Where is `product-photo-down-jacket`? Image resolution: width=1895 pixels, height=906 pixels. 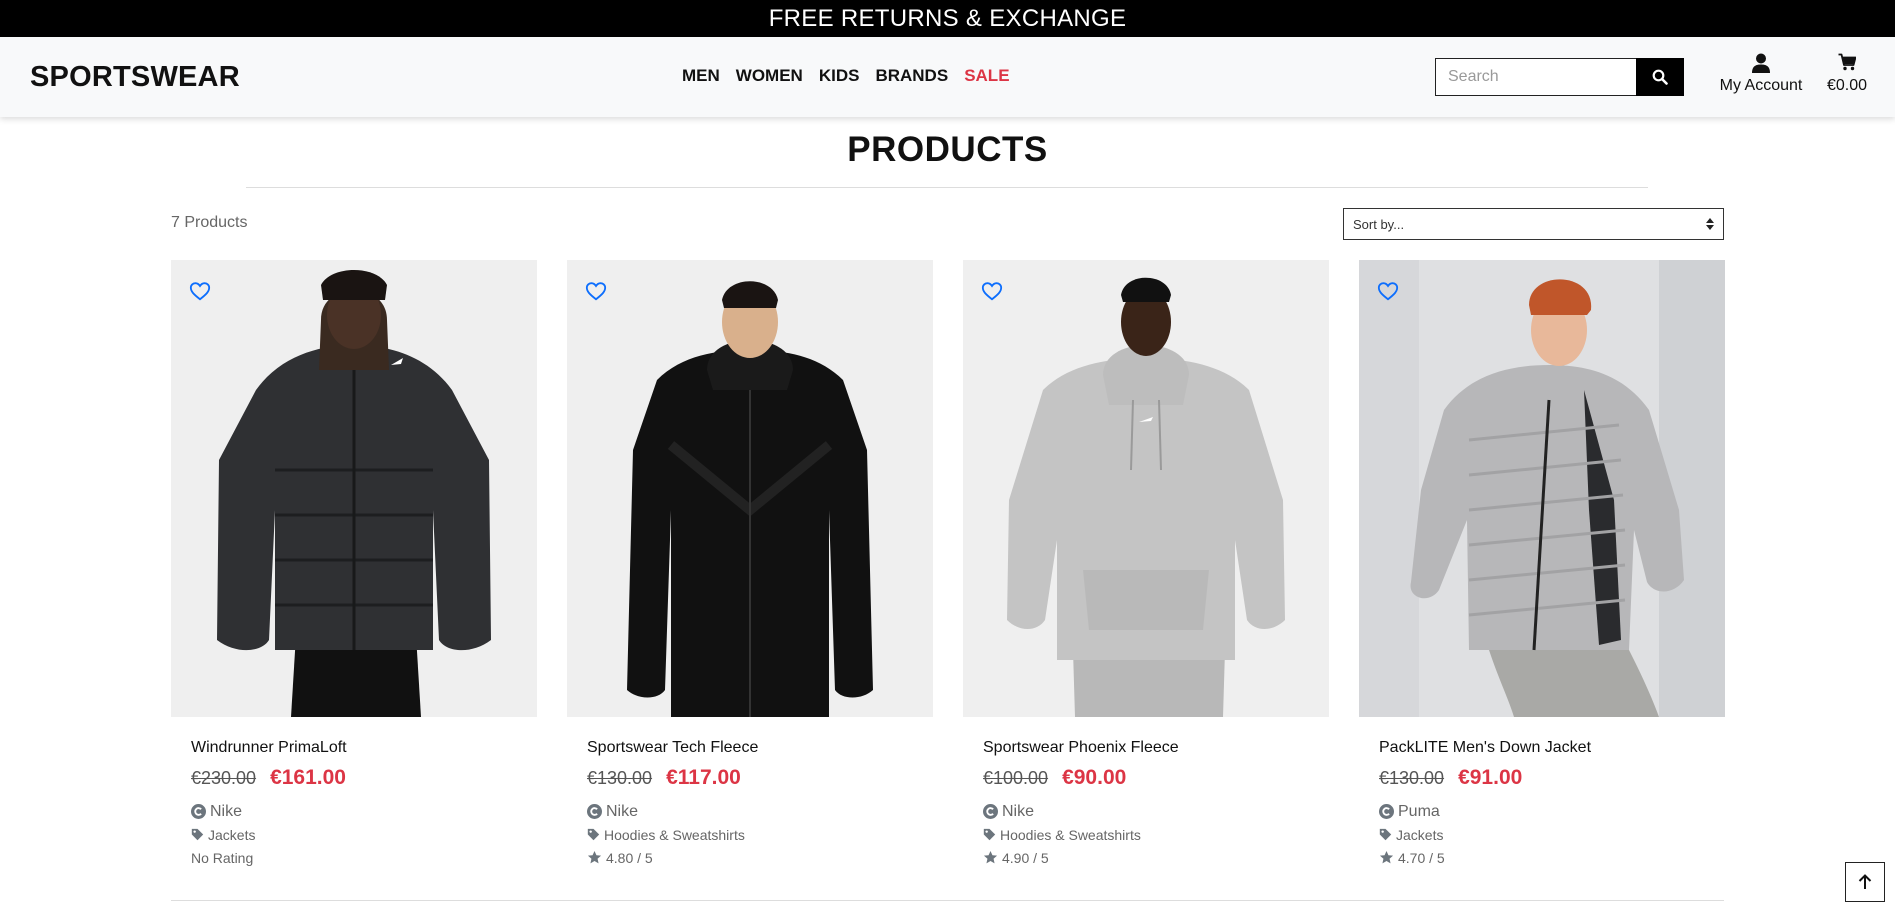 product-photo-down-jacket is located at coordinates (1542, 488).